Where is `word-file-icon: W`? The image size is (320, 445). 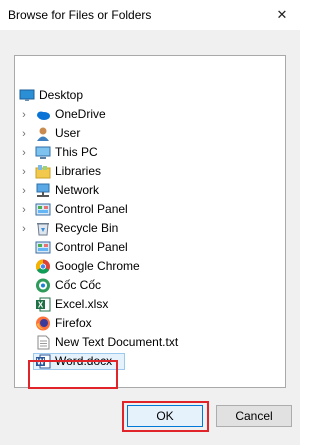
word-file-icon: W is located at coordinates (43, 361).